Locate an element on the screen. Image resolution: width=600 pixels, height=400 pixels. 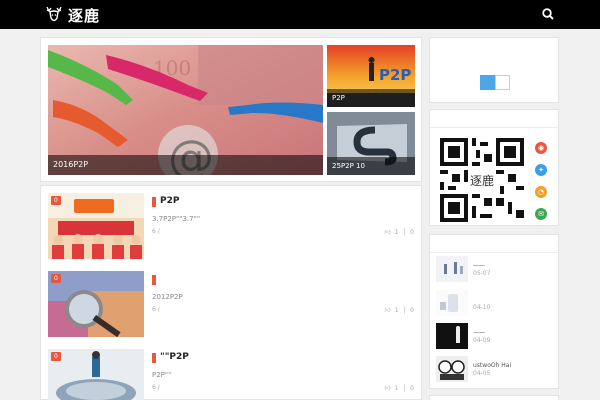
featured-side-2-caption: 25P2P 10 is located at coordinates (371, 166).